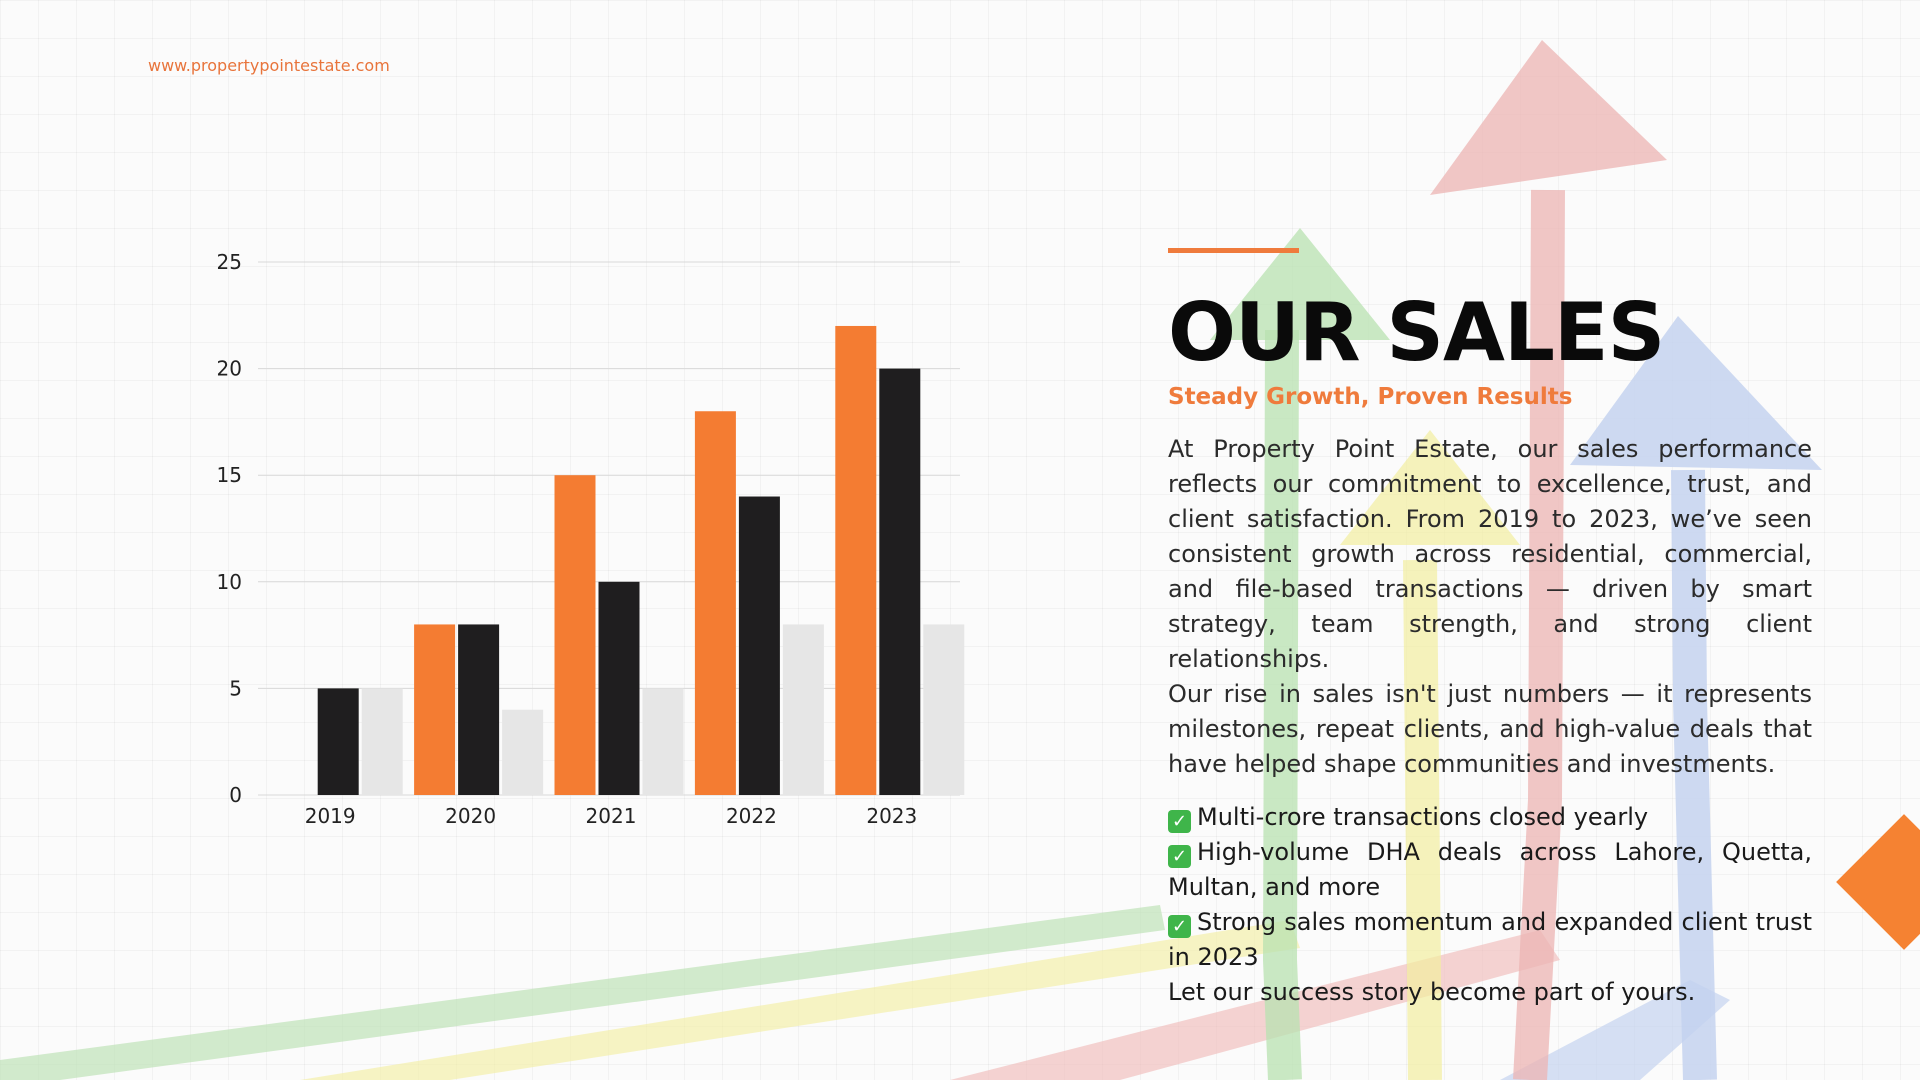 The image size is (1920, 1080). I want to click on page-subtitle: Steady Growth, Proven Results, so click(1370, 397).